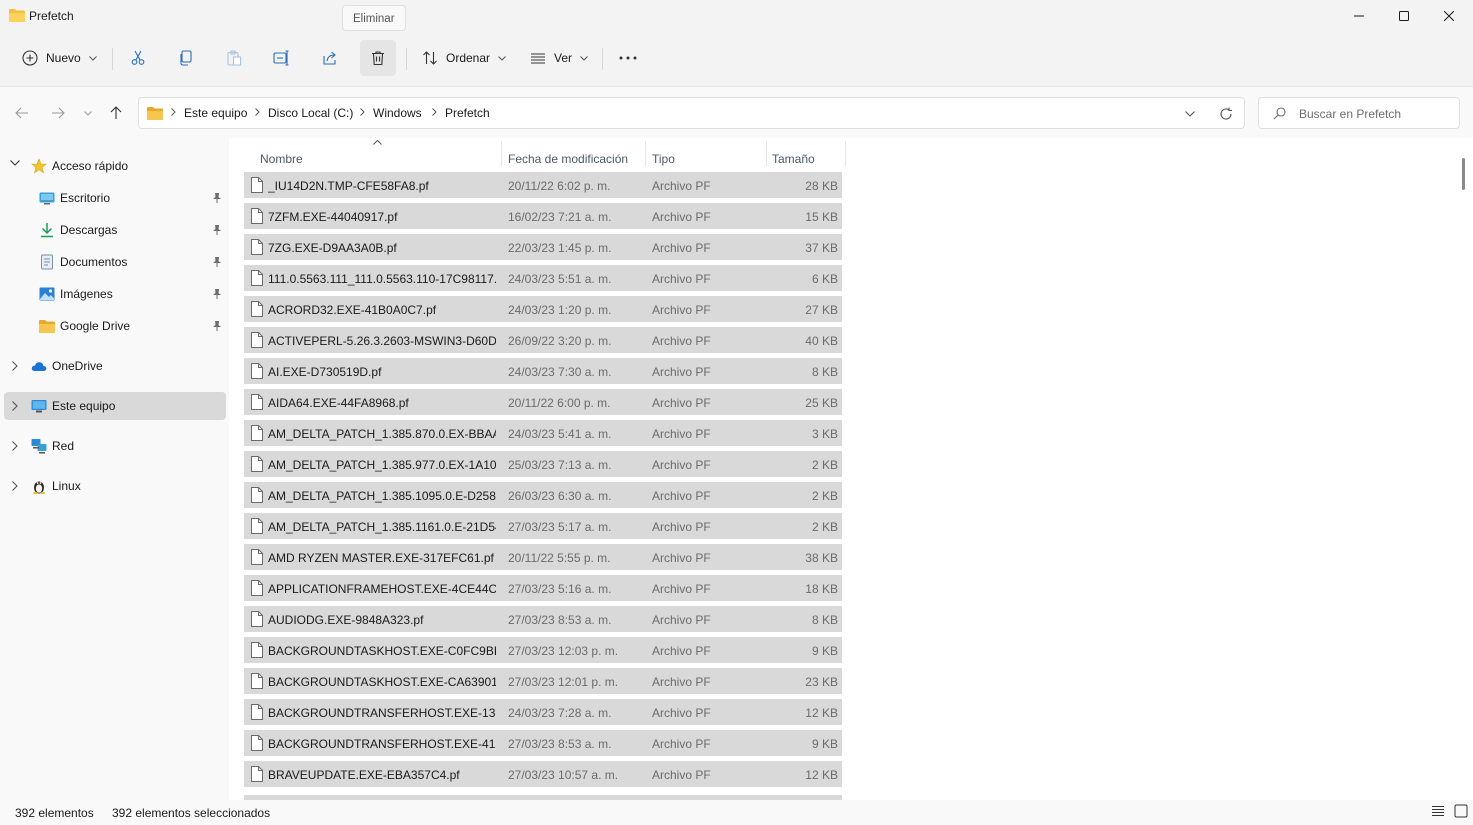 The width and height of the screenshot is (1473, 825). What do you see at coordinates (115, 326) in the screenshot?
I see `sidebar-item-google-drive: Google Drive` at bounding box center [115, 326].